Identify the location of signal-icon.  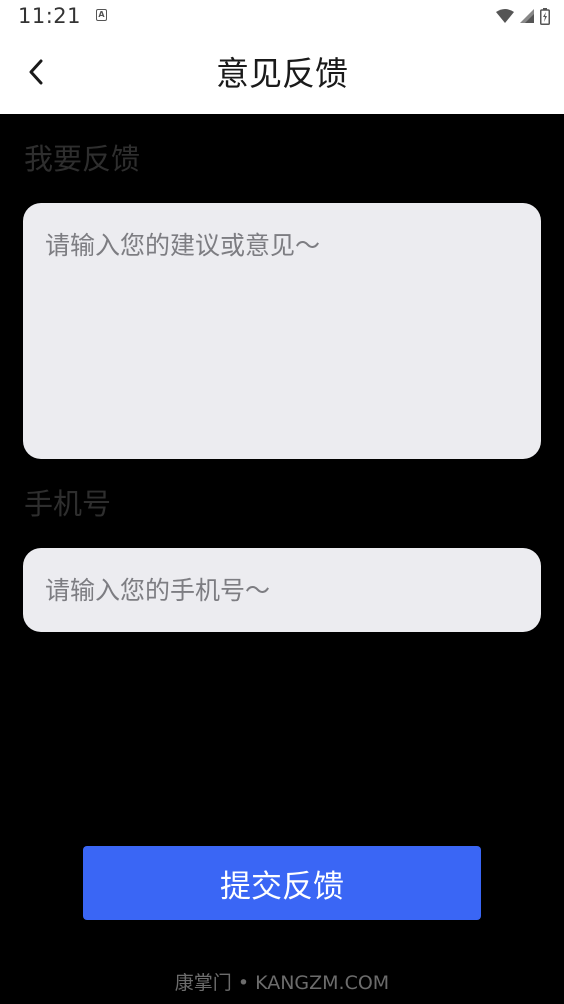
(527, 16).